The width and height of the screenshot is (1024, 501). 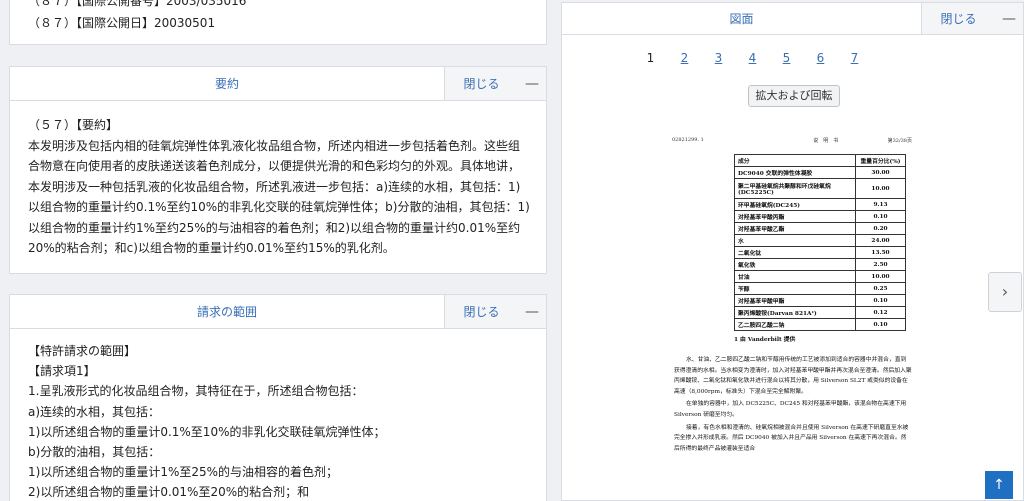 I want to click on page-5-link: 5, so click(x=787, y=58).